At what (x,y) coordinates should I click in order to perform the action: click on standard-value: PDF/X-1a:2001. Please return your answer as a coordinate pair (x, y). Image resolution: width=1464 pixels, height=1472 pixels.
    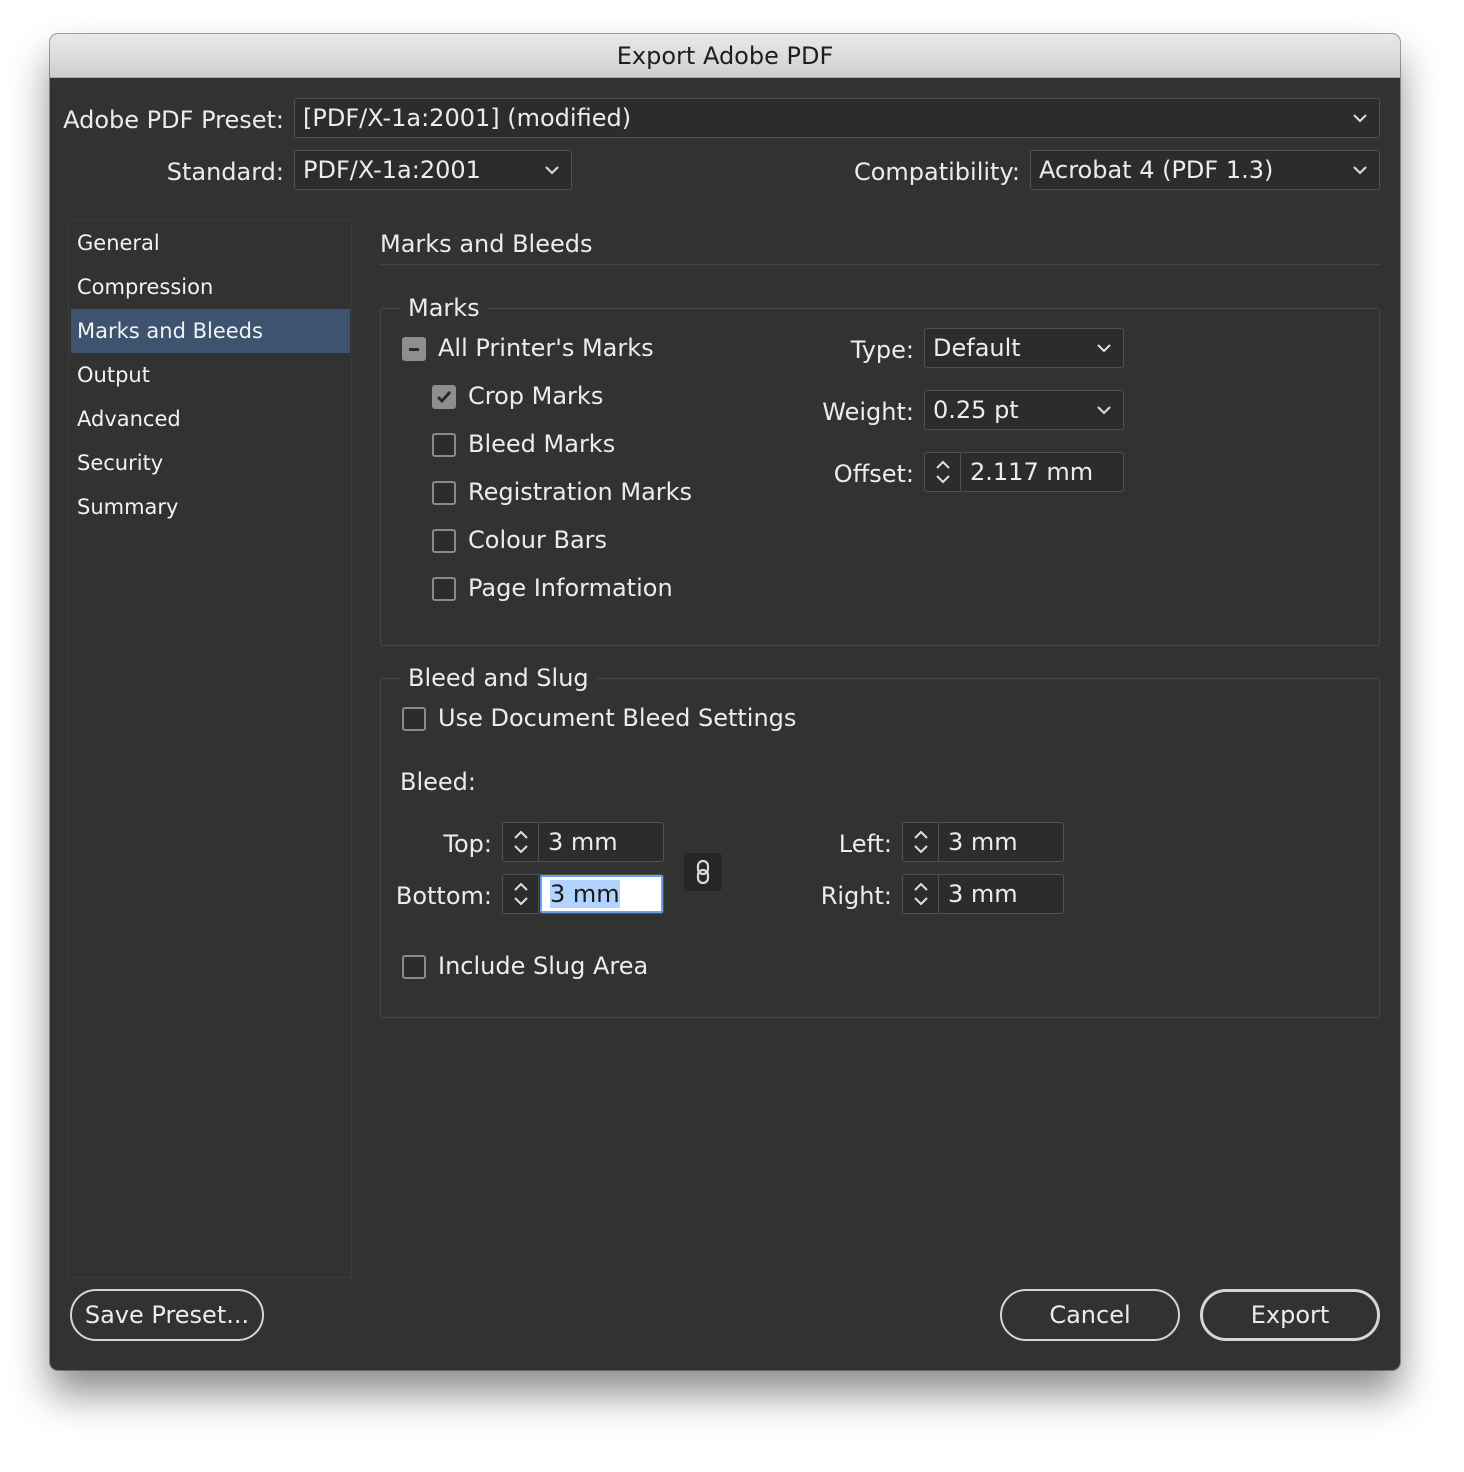
    Looking at the image, I should click on (392, 170).